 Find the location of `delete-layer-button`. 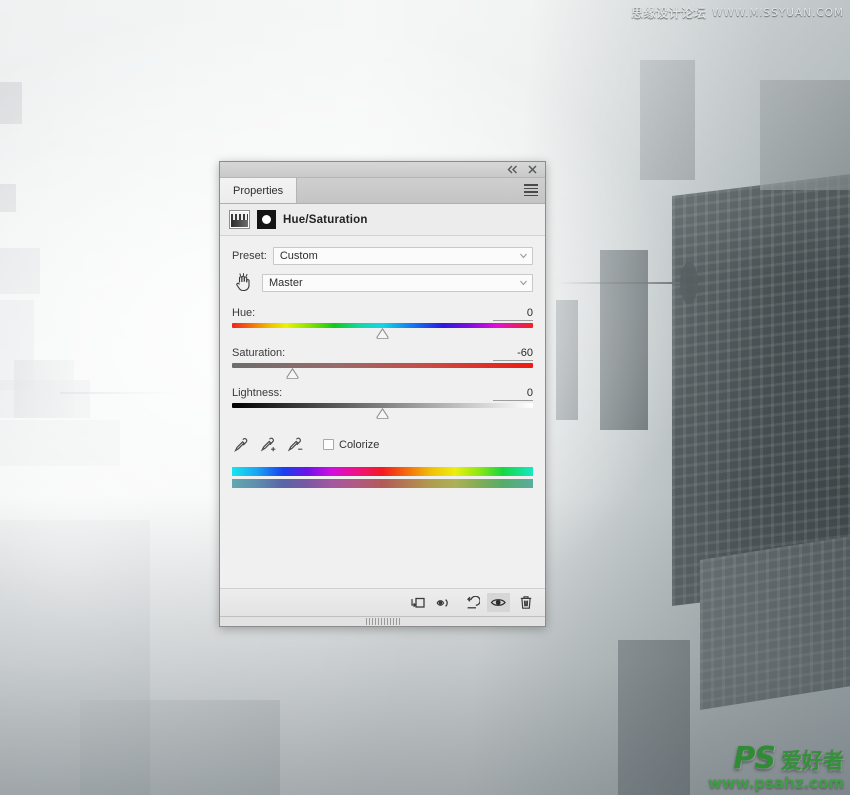

delete-layer-button is located at coordinates (525, 602).